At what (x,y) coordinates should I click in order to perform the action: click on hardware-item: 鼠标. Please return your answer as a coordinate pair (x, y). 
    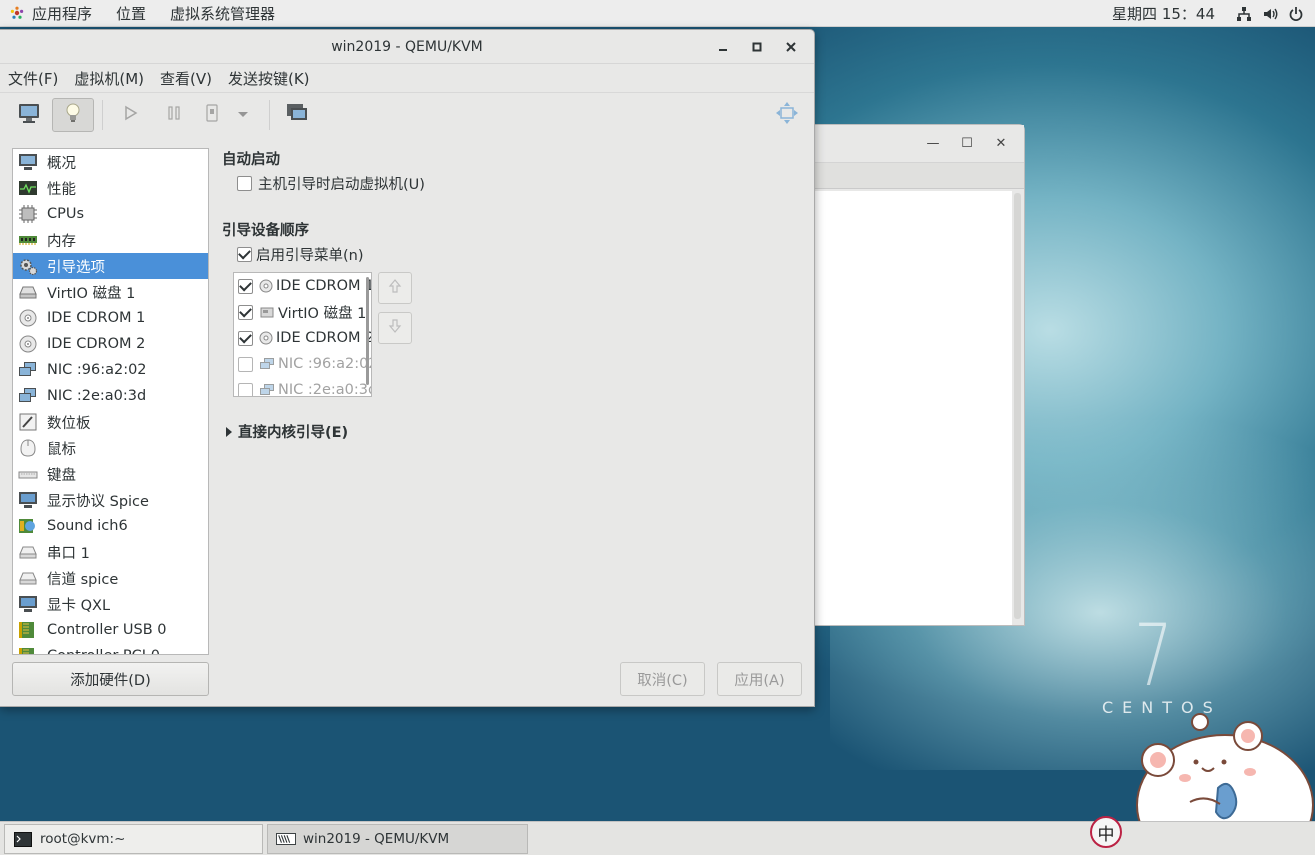
    Looking at the image, I should click on (110, 448).